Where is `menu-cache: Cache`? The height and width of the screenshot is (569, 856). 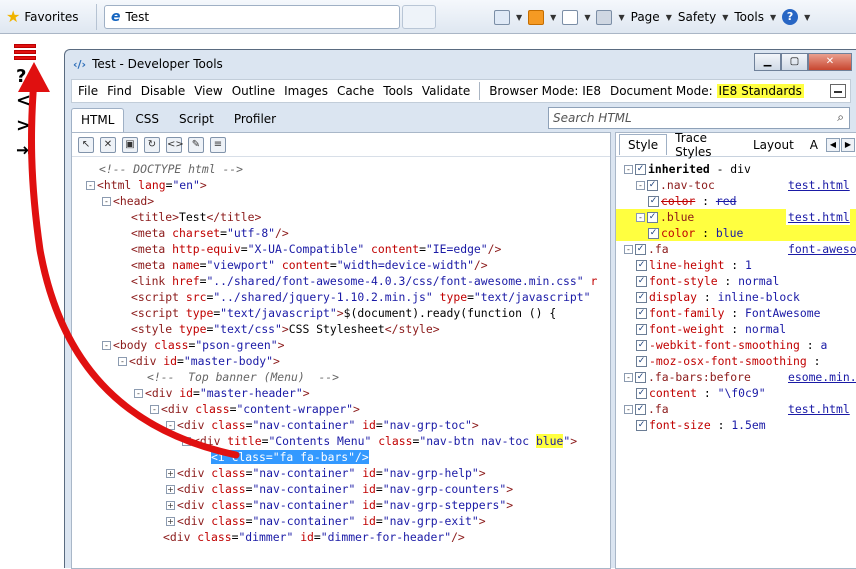 menu-cache: Cache is located at coordinates (355, 91).